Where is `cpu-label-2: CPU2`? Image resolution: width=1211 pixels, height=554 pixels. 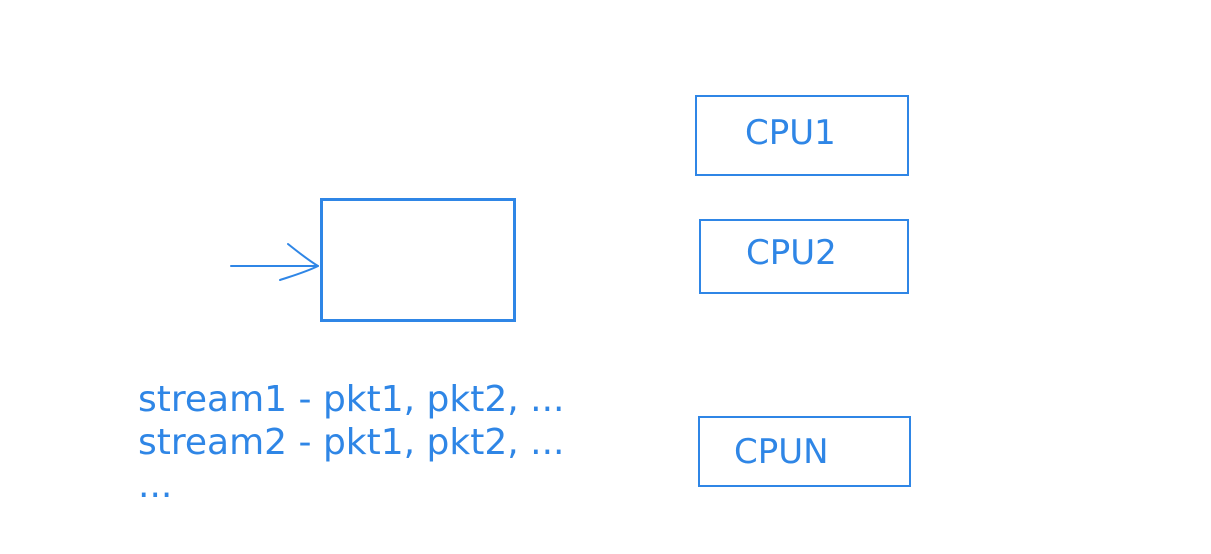 cpu-label-2: CPU2 is located at coordinates (791, 253).